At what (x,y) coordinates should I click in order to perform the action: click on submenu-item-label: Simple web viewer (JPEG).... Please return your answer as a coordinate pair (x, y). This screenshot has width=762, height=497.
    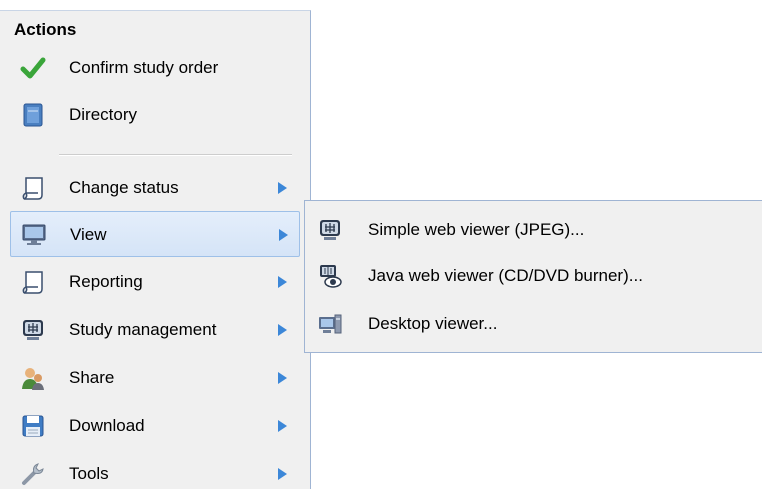
    Looking at the image, I should click on (476, 229).